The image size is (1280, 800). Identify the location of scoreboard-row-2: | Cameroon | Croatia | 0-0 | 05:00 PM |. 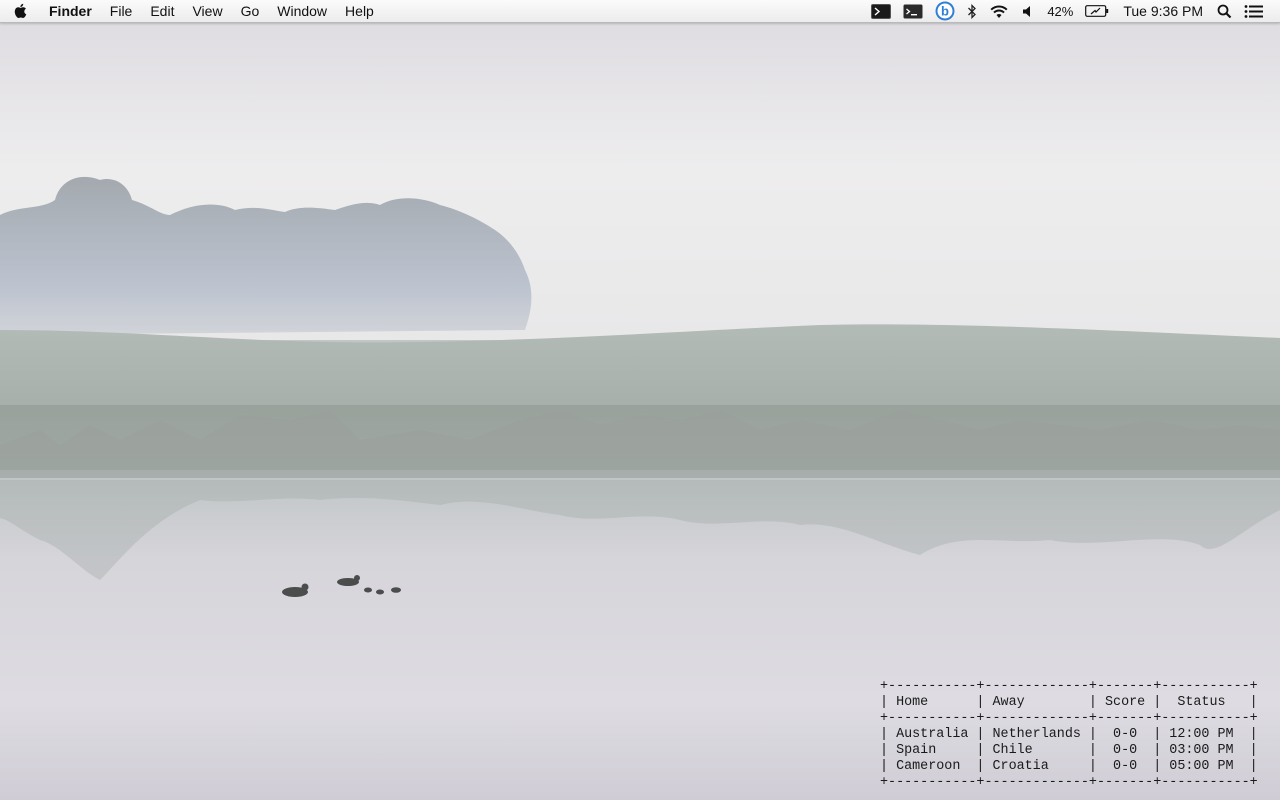
(1069, 766).